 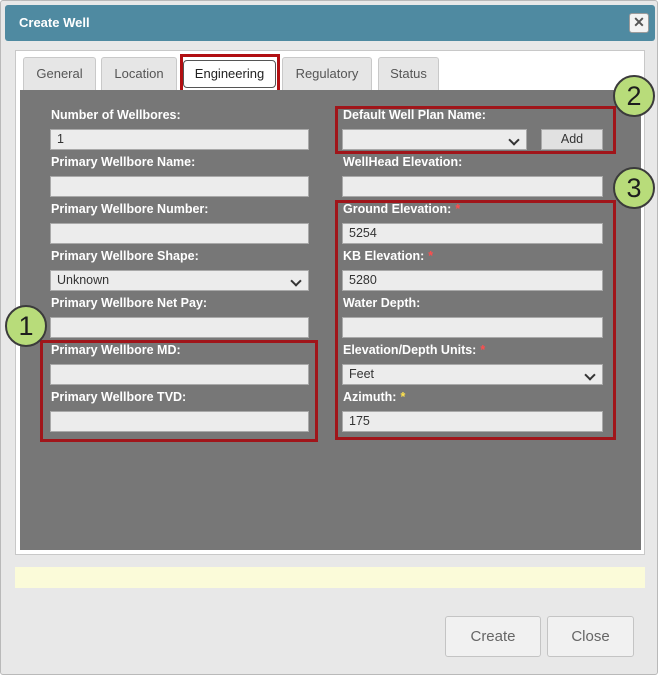 What do you see at coordinates (116, 115) in the screenshot?
I see `label-number-of-wellbores: Number of Wellbores:` at bounding box center [116, 115].